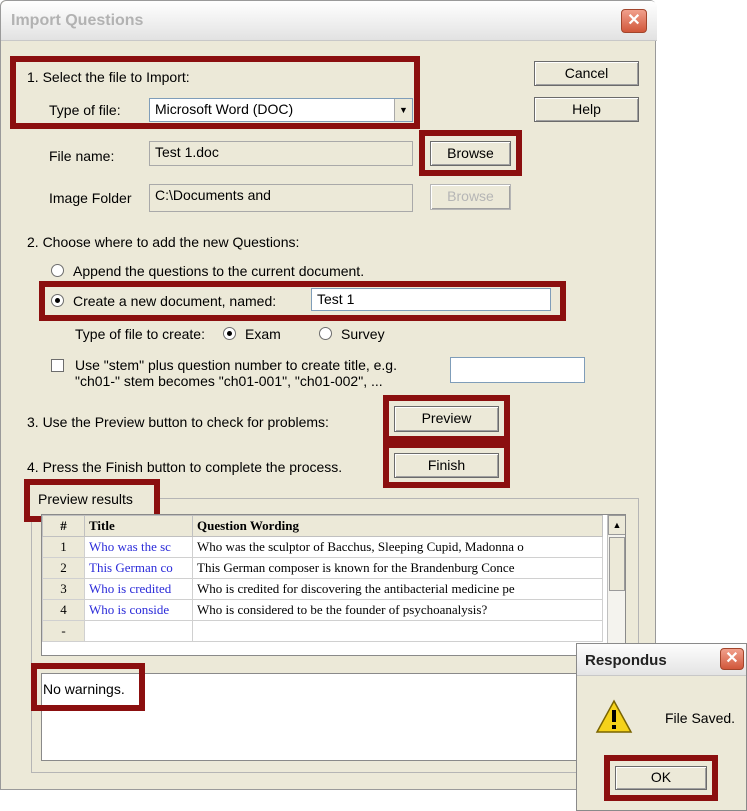  I want to click on row-number: 3, so click(63, 589).